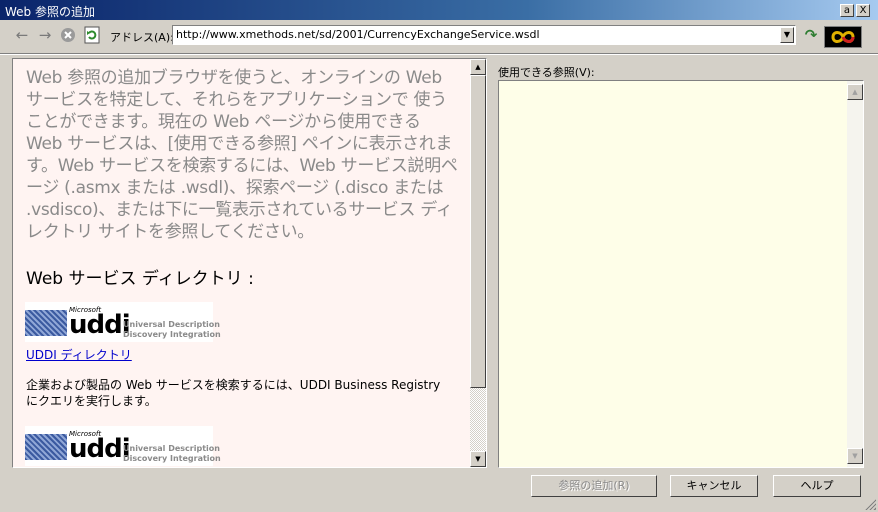 The width and height of the screenshot is (878, 512). I want to click on forward-arrow-icon: →, so click(45, 35).